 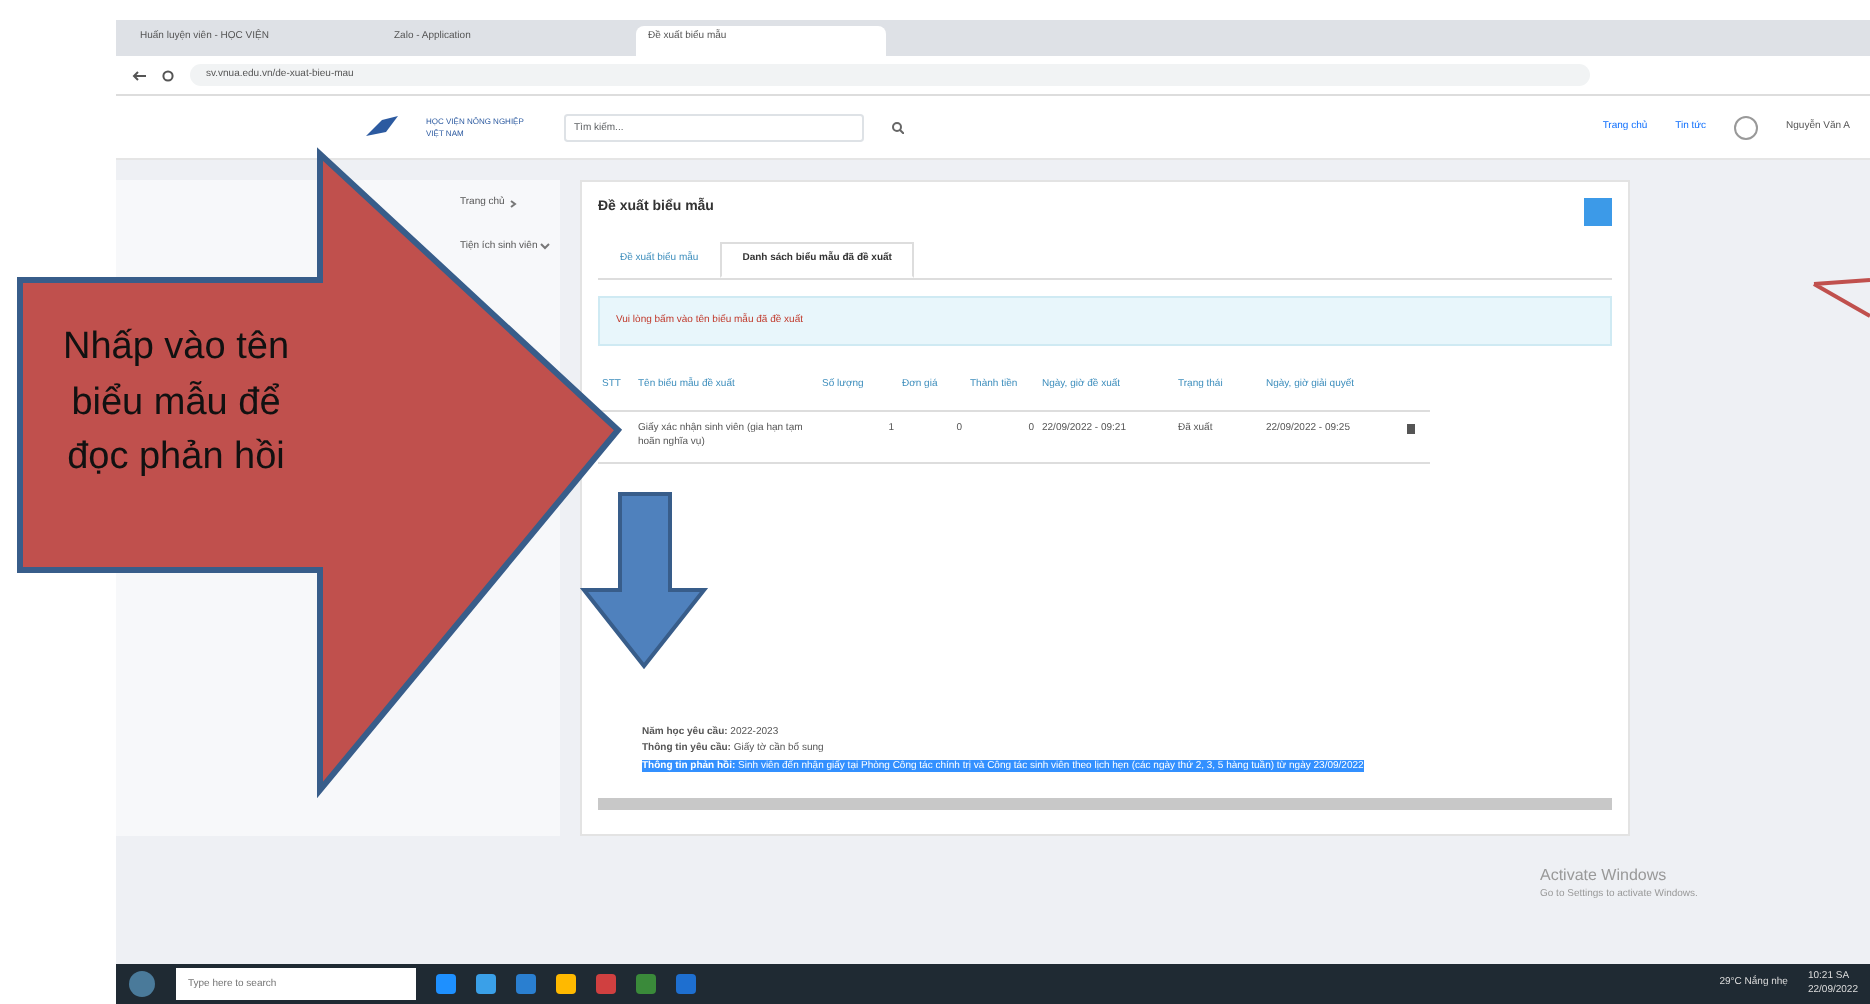 What do you see at coordinates (1840, 298) in the screenshot?
I see `callout-arrow-tip` at bounding box center [1840, 298].